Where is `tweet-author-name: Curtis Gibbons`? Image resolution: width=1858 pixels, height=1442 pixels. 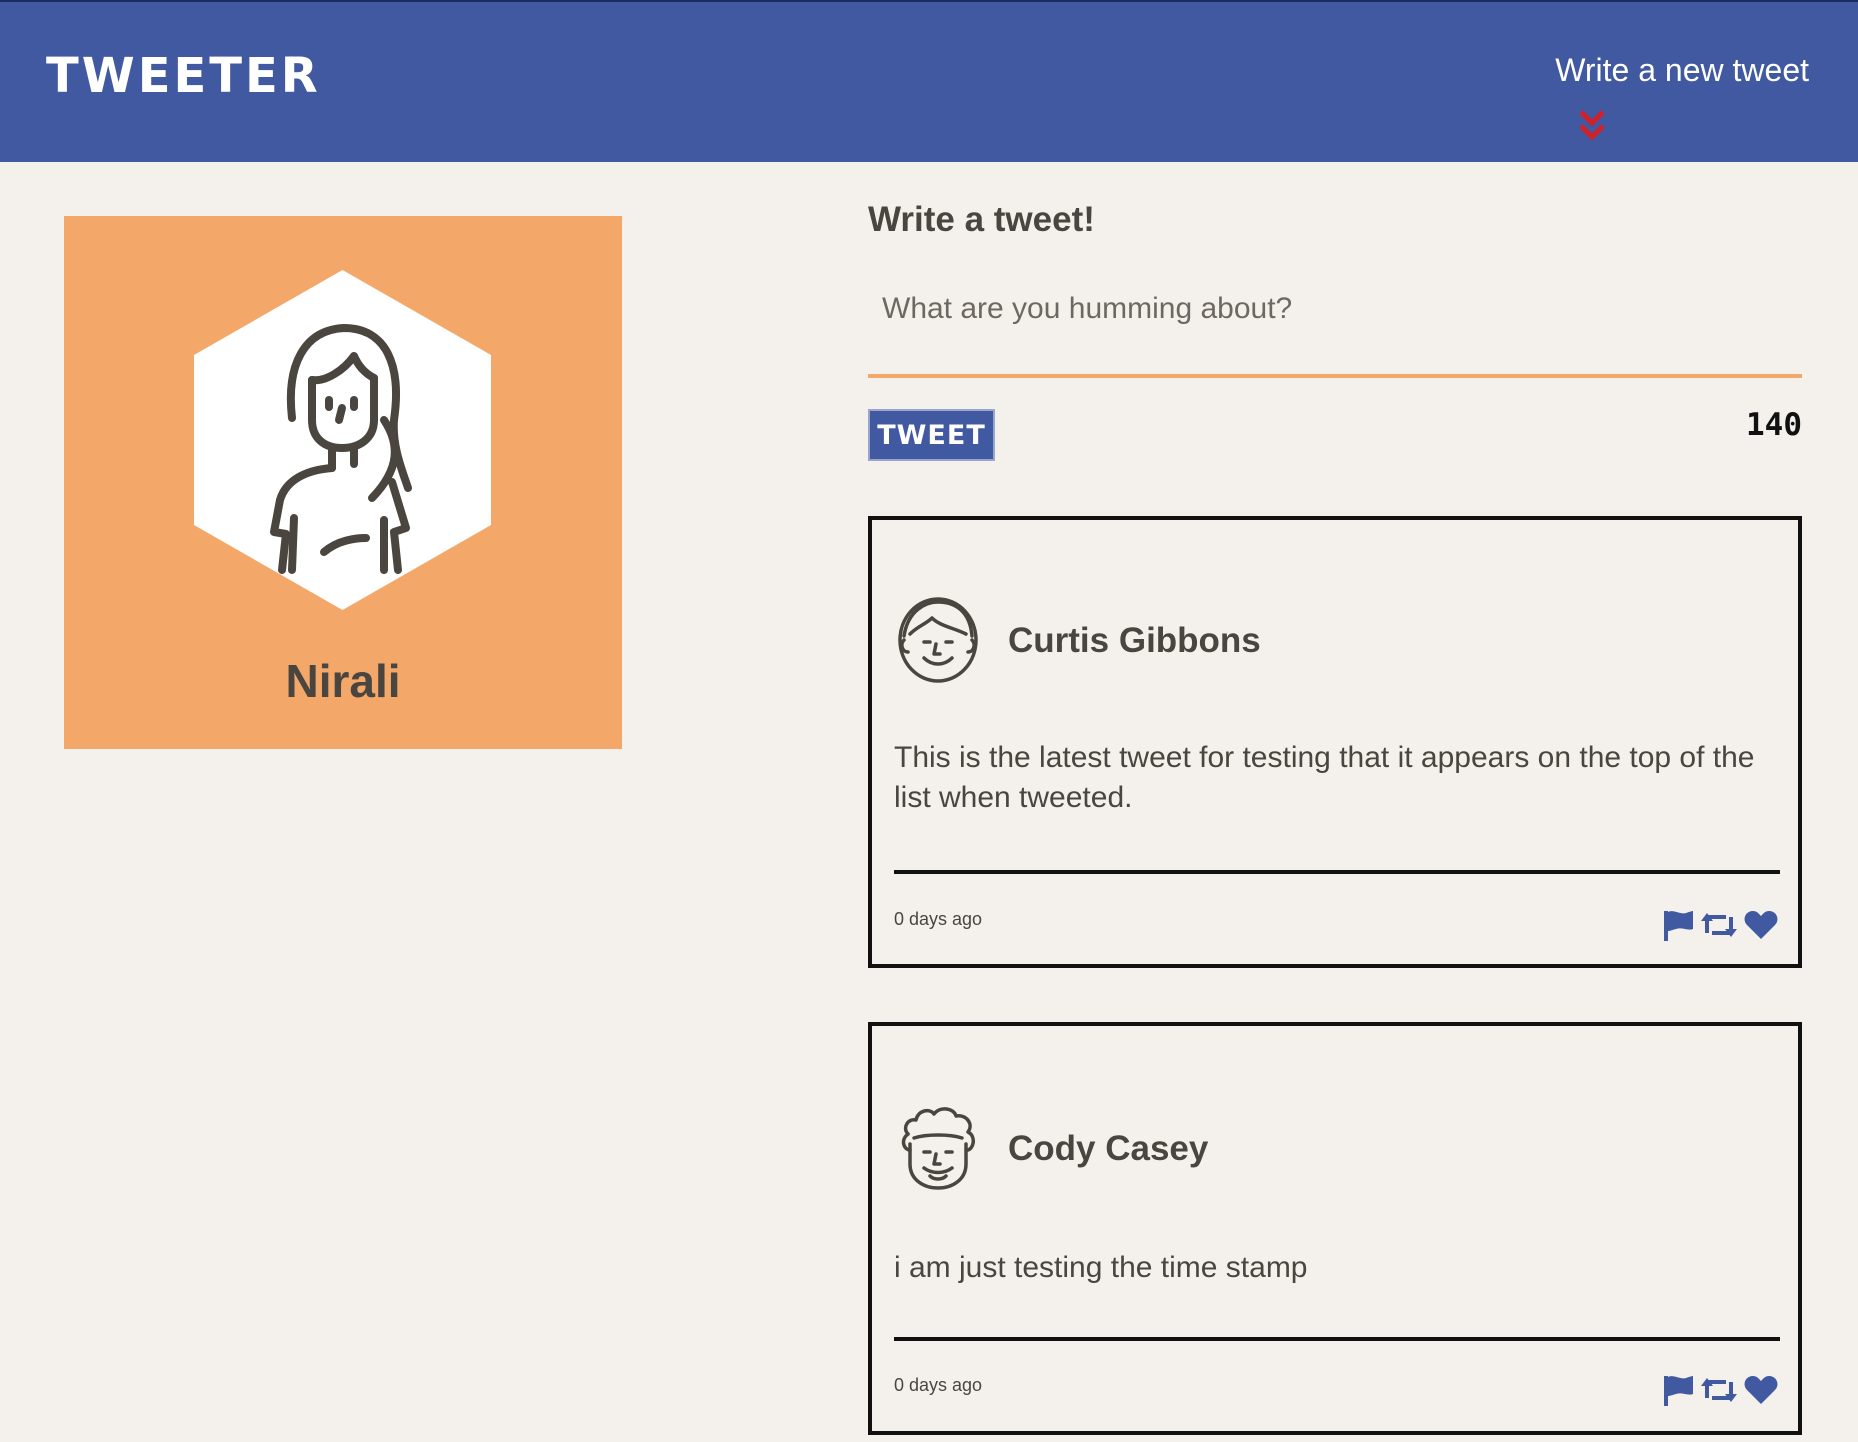 tweet-author-name: Curtis Gibbons is located at coordinates (1134, 640).